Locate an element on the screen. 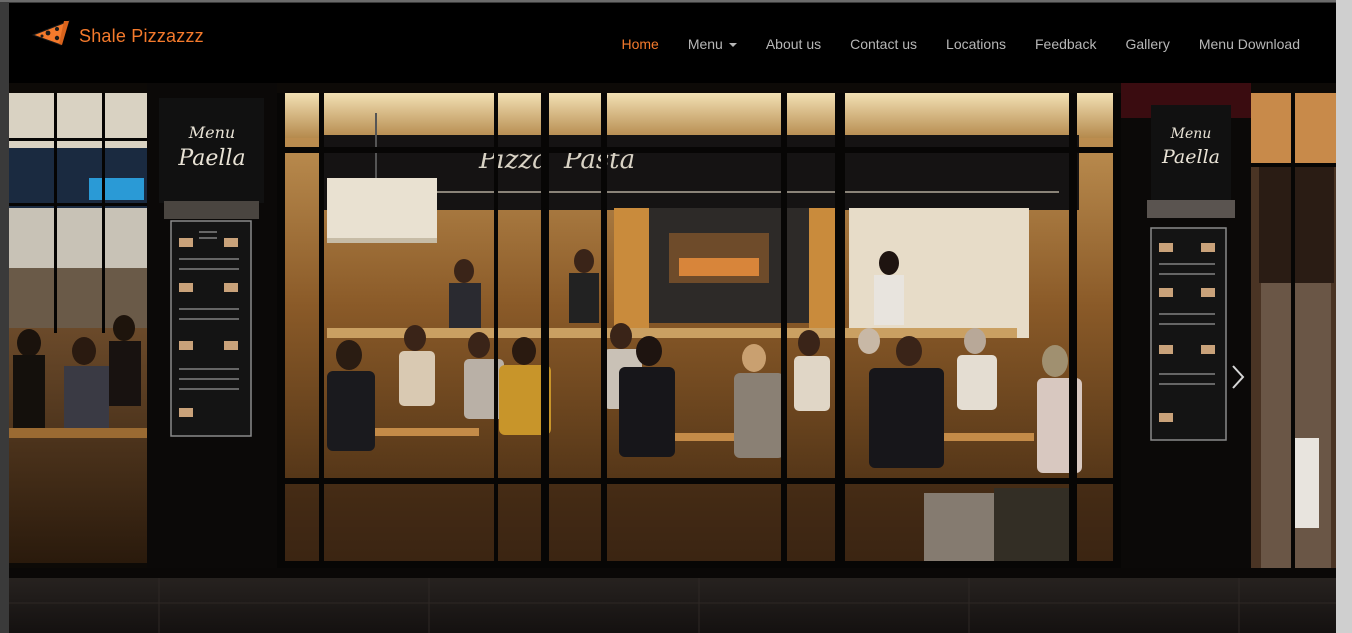 This screenshot has width=1352, height=633. nav-locations: Locations is located at coordinates (976, 44).